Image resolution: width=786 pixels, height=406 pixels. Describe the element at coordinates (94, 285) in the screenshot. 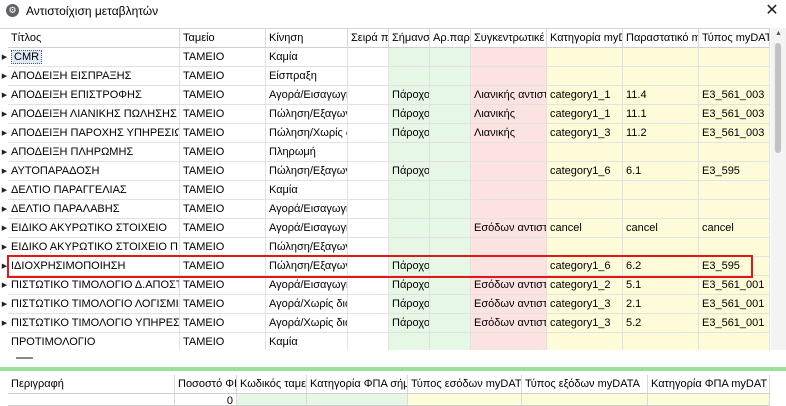

I see `table-cell: ΠΙΣΤΩΤΙΚΟ ΤΙΜΟΛΟΓΙΟ Δ.ΑΠΟΣΤ` at that location.